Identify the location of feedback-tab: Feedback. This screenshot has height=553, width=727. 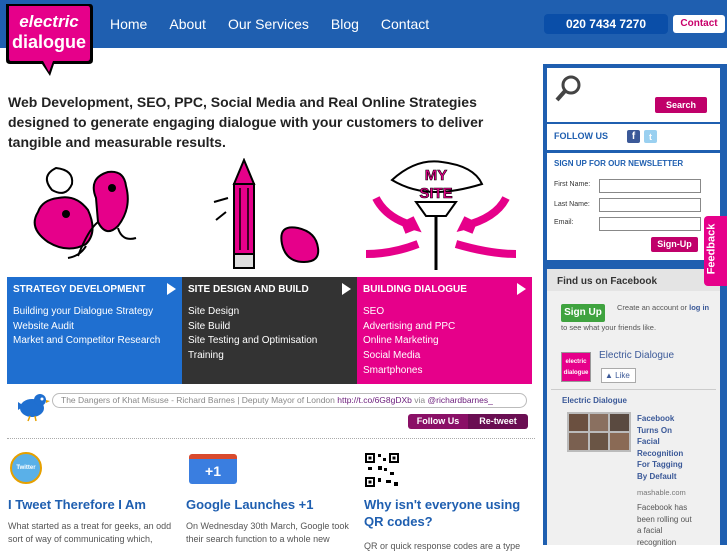
(715, 251).